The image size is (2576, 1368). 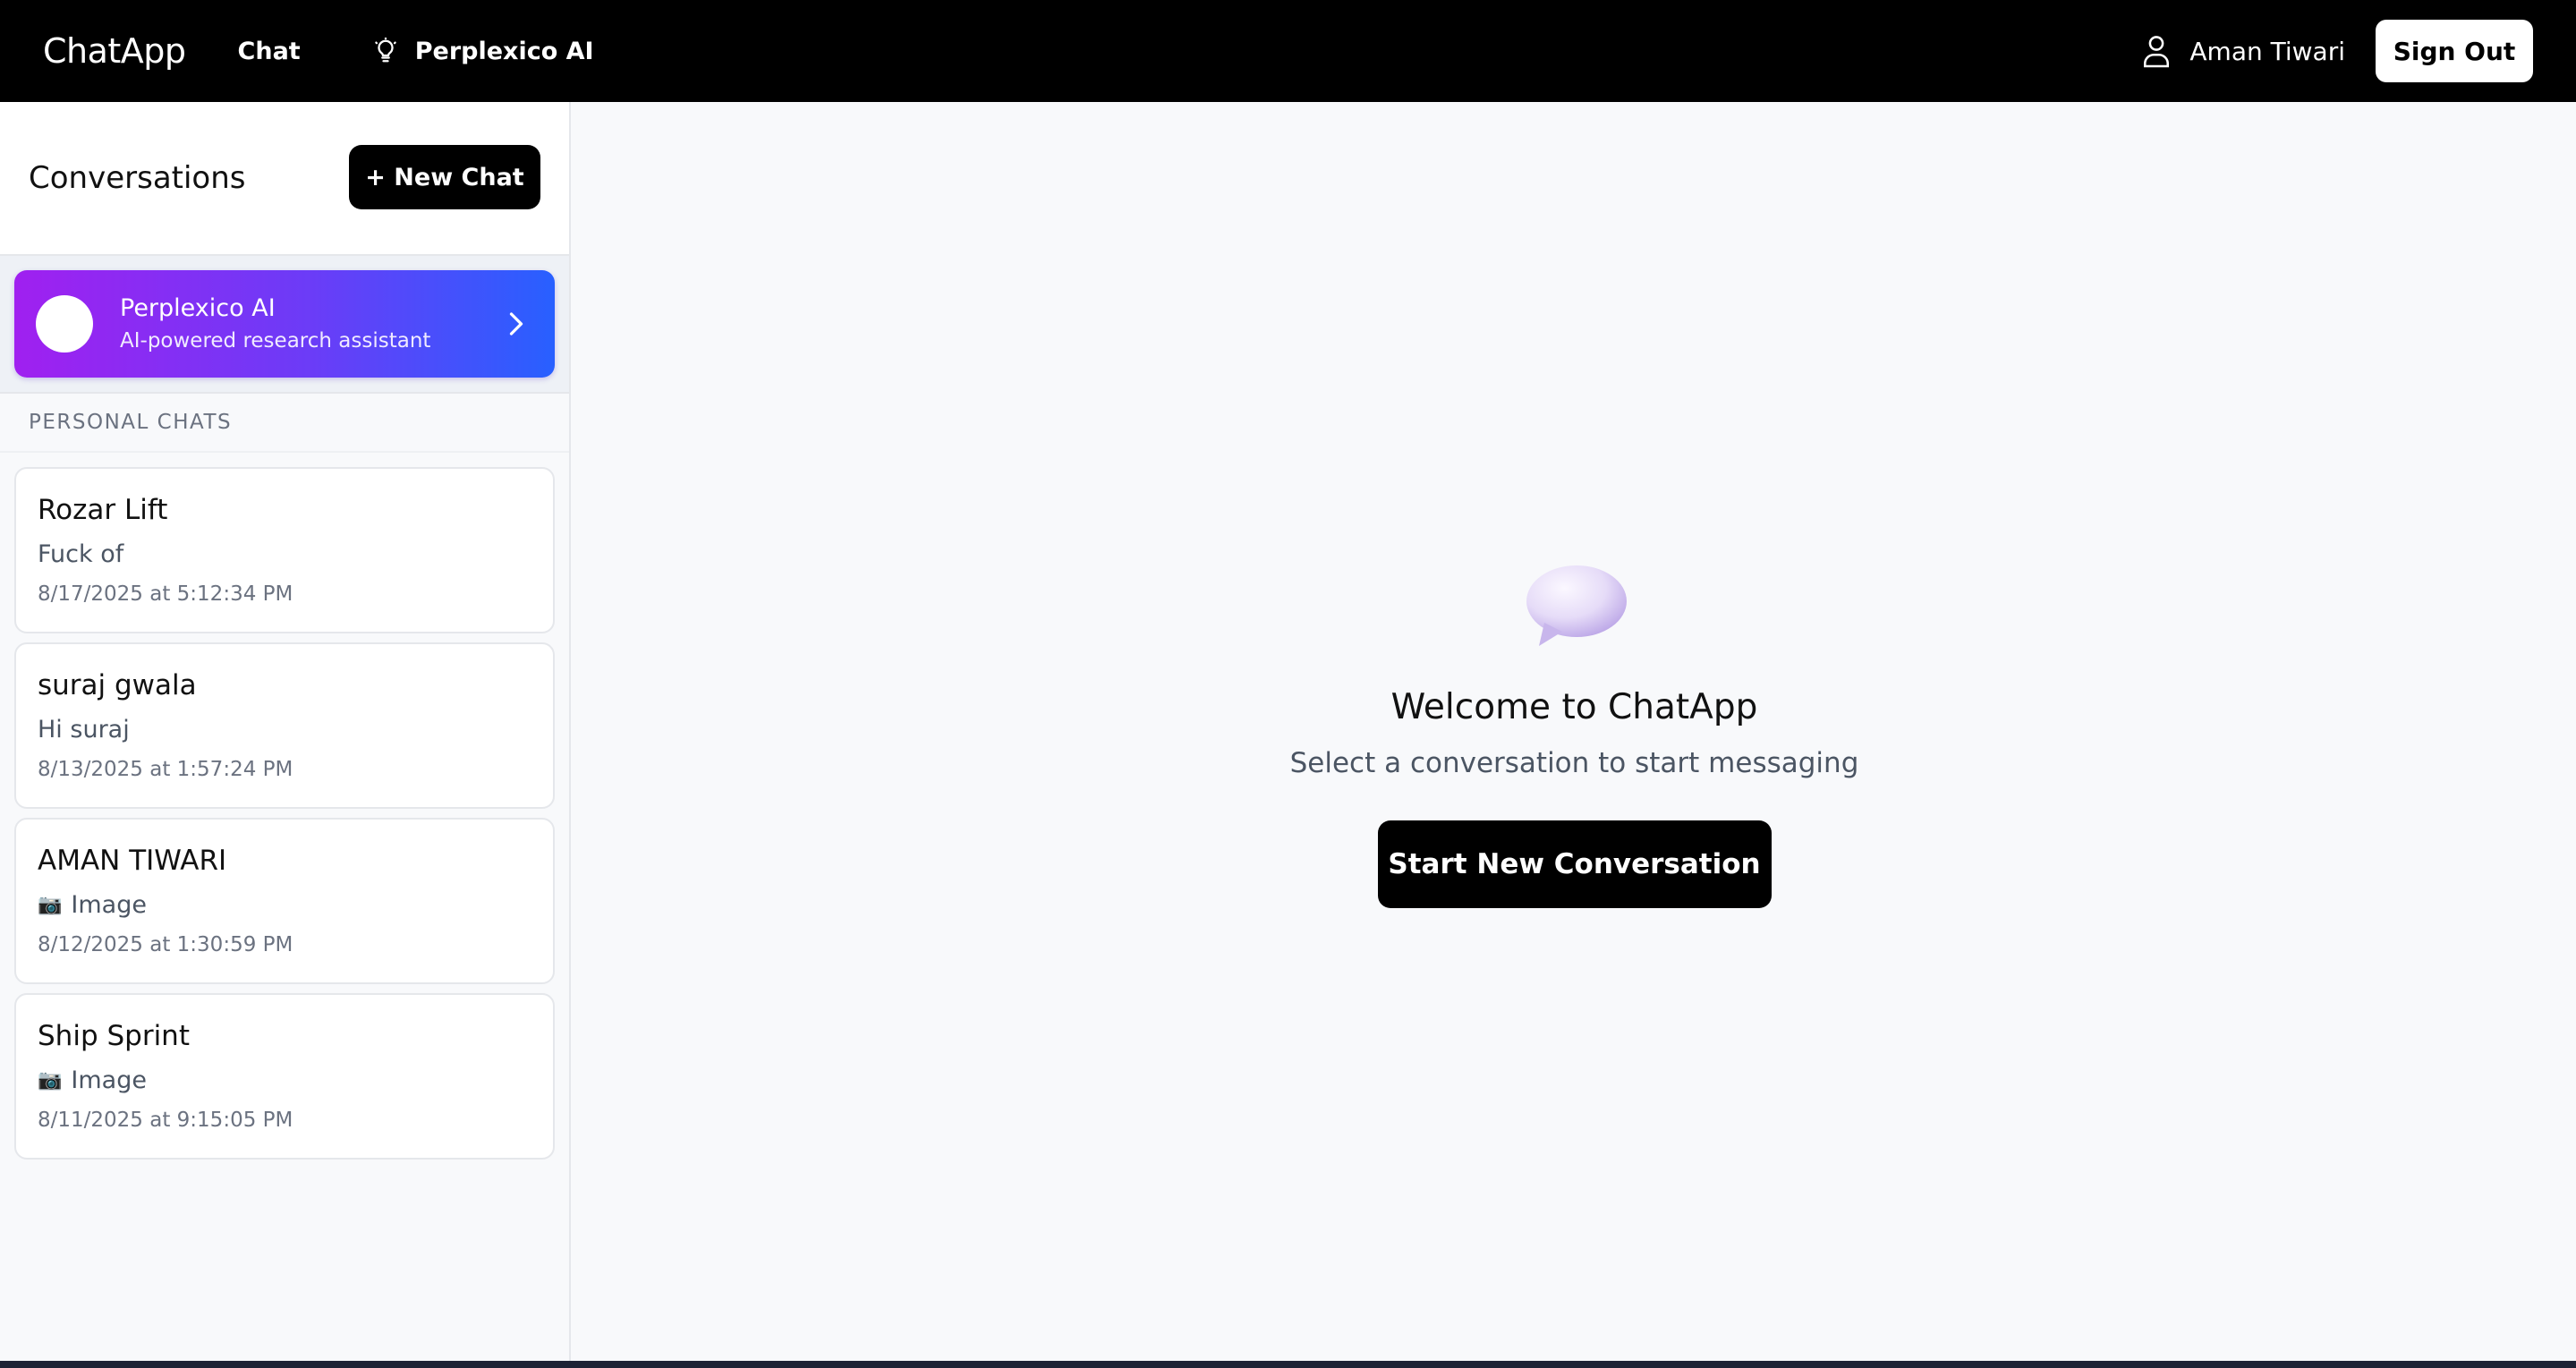 I want to click on brand-logo: ChatApp, so click(x=114, y=51).